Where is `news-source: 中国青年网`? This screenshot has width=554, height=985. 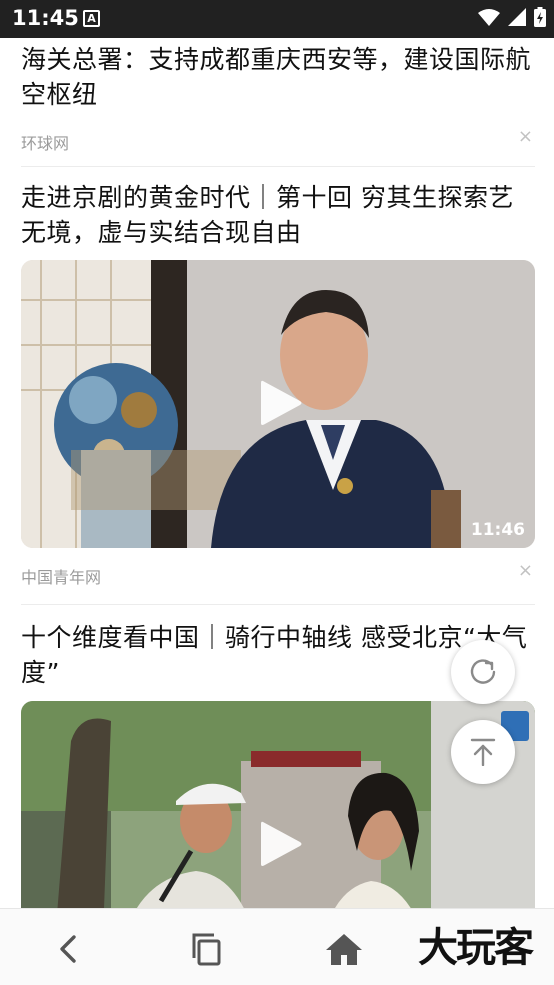 news-source: 中国青年网 is located at coordinates (61, 577).